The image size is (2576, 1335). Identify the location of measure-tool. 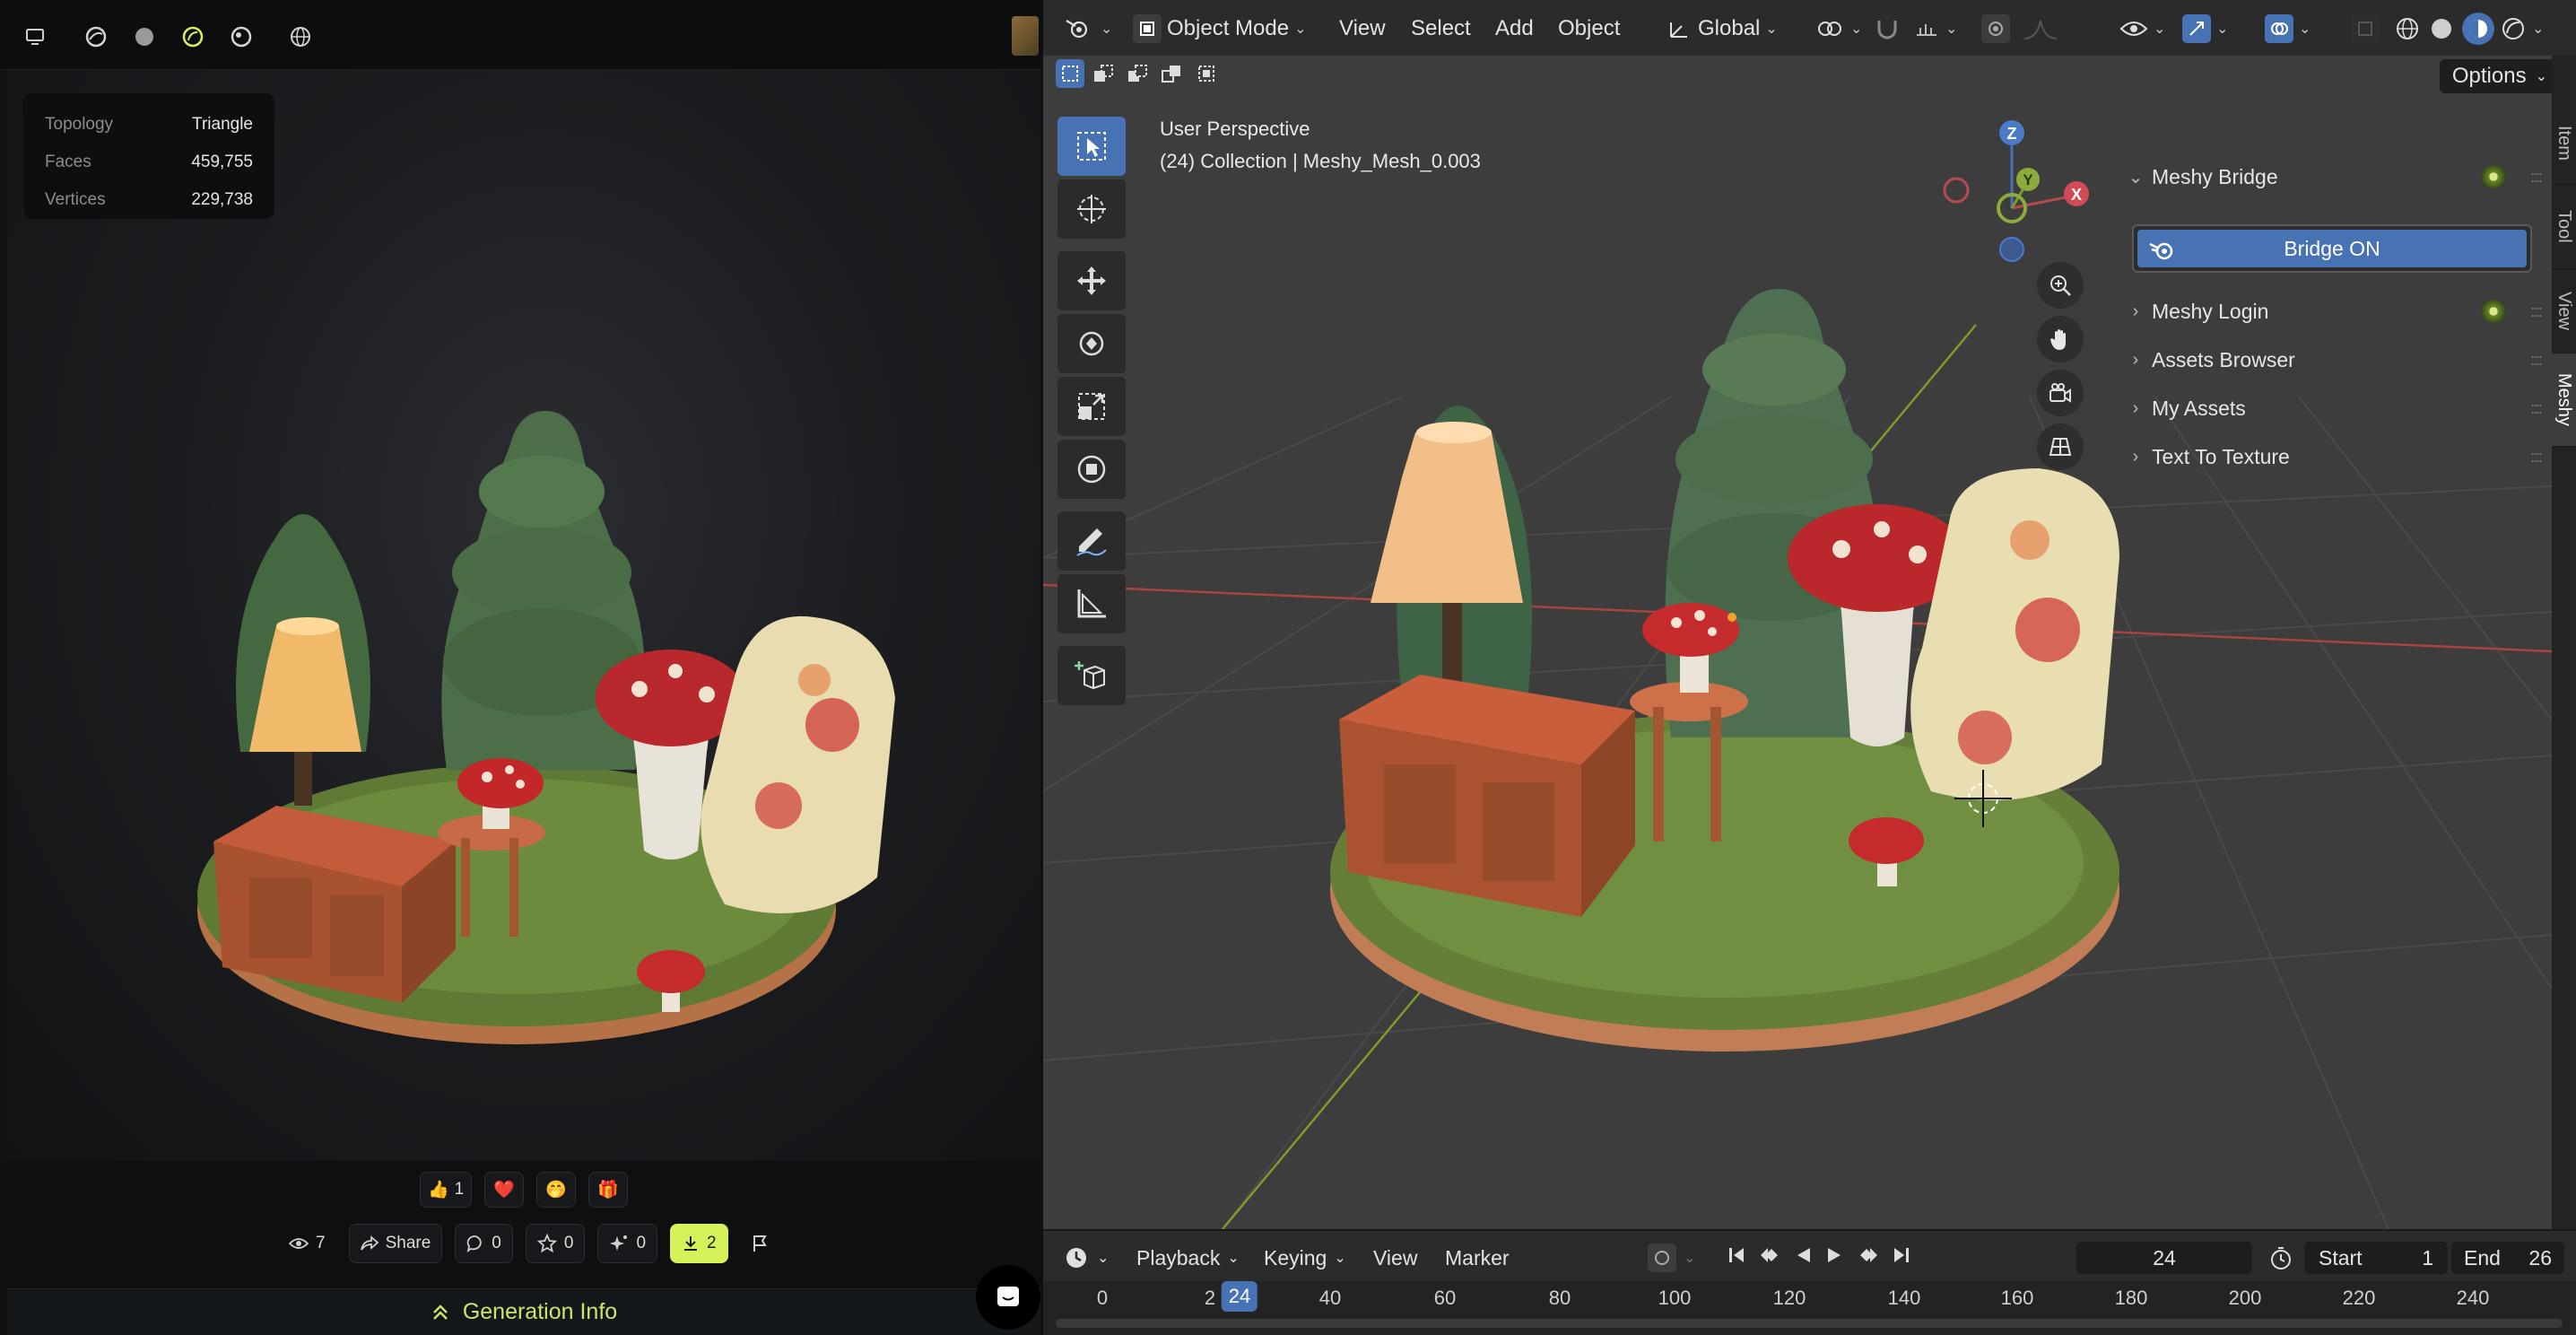
(1091, 603).